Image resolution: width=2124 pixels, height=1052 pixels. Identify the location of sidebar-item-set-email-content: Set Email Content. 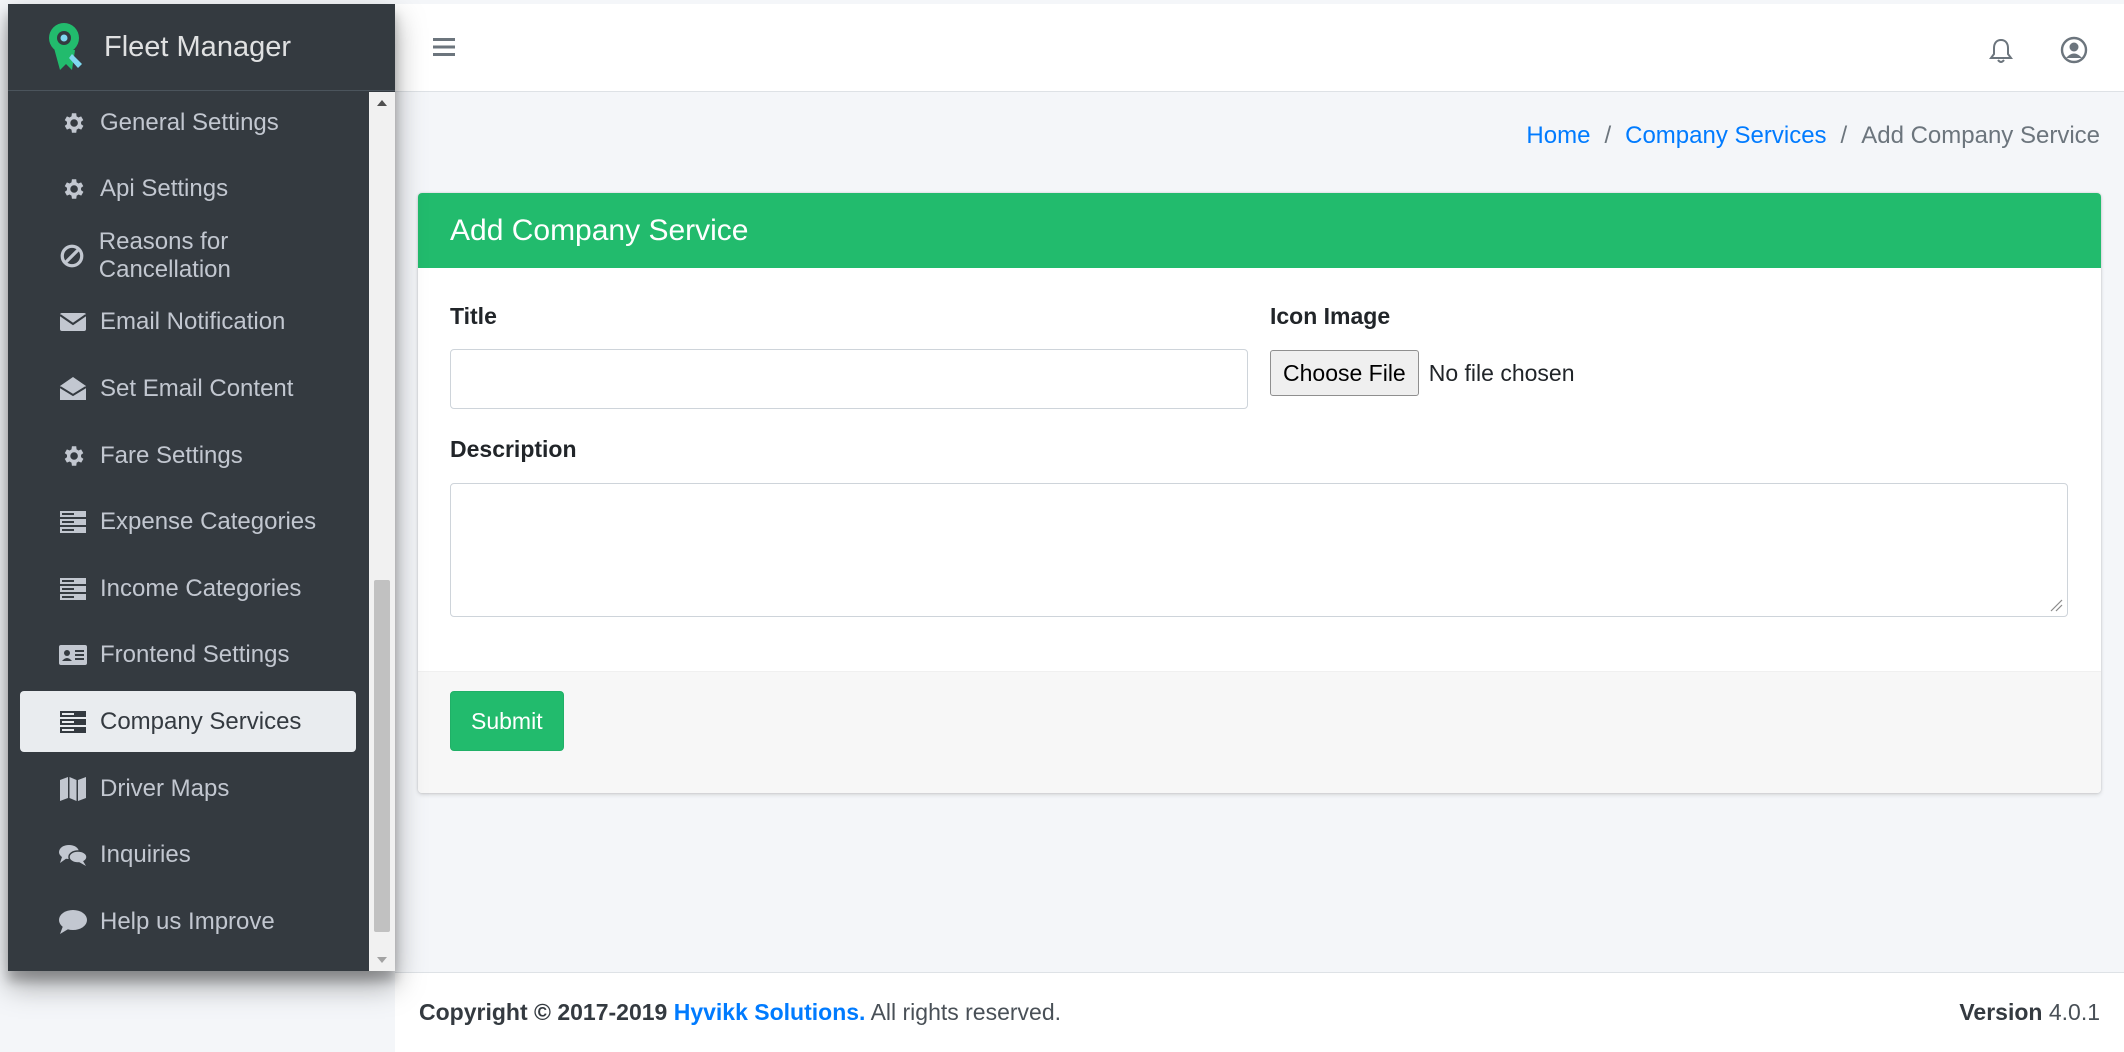
(188, 388).